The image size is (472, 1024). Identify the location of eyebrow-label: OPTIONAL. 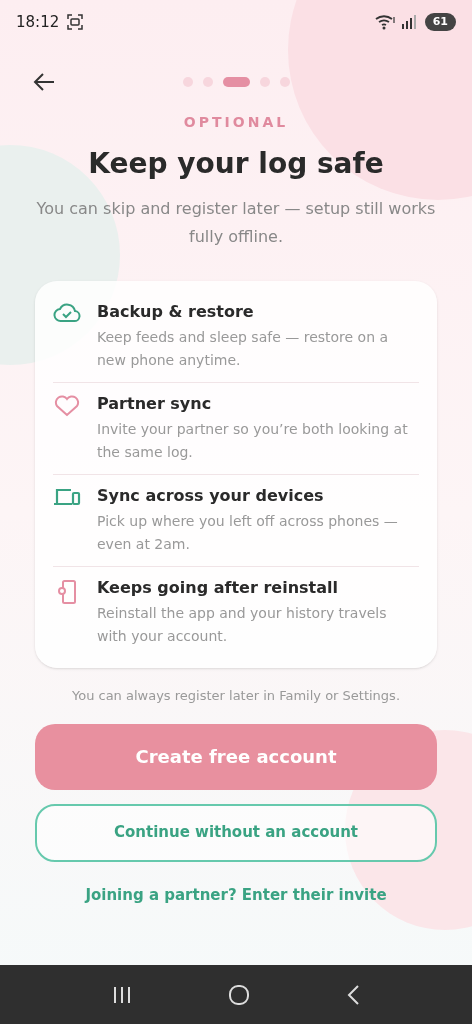
(236, 122).